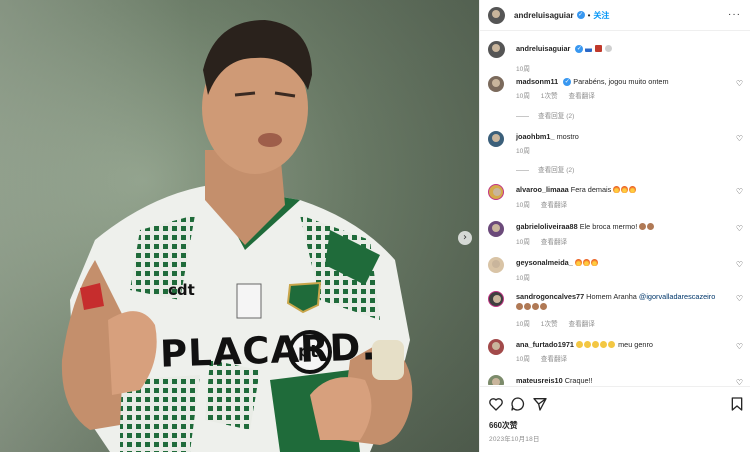  I want to click on comment-body: Fera demais, so click(591, 189).